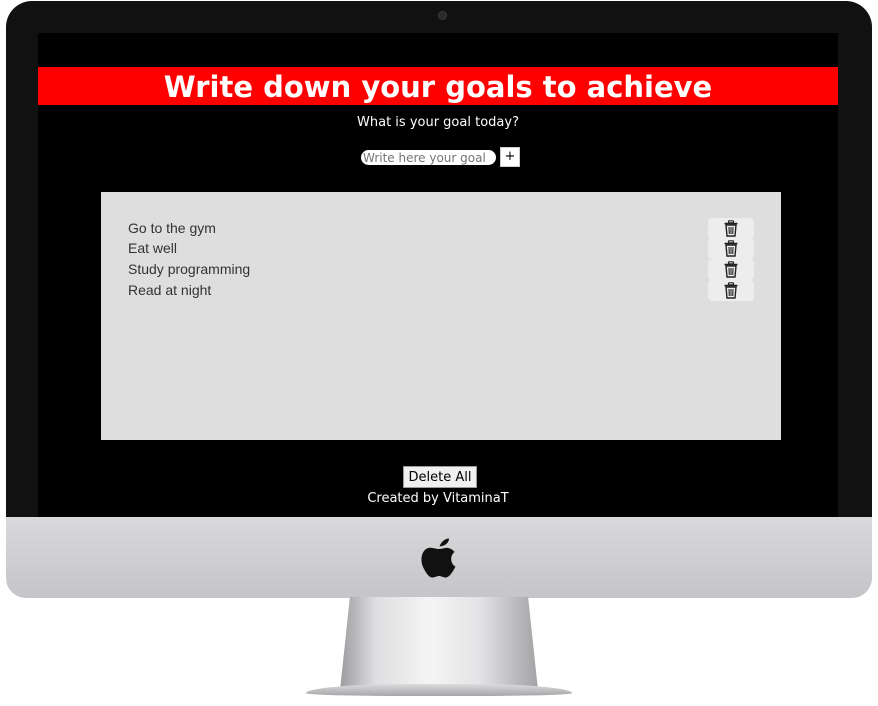 Image resolution: width=878 pixels, height=706 pixels. Describe the element at coordinates (438, 87) in the screenshot. I see `page-title: Write down your goals to achieve` at that location.